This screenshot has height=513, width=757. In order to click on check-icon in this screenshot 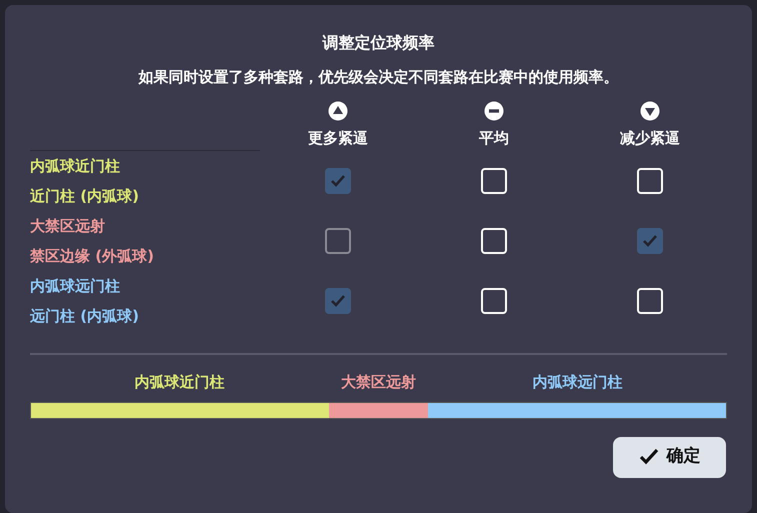, I will do `click(648, 457)`.